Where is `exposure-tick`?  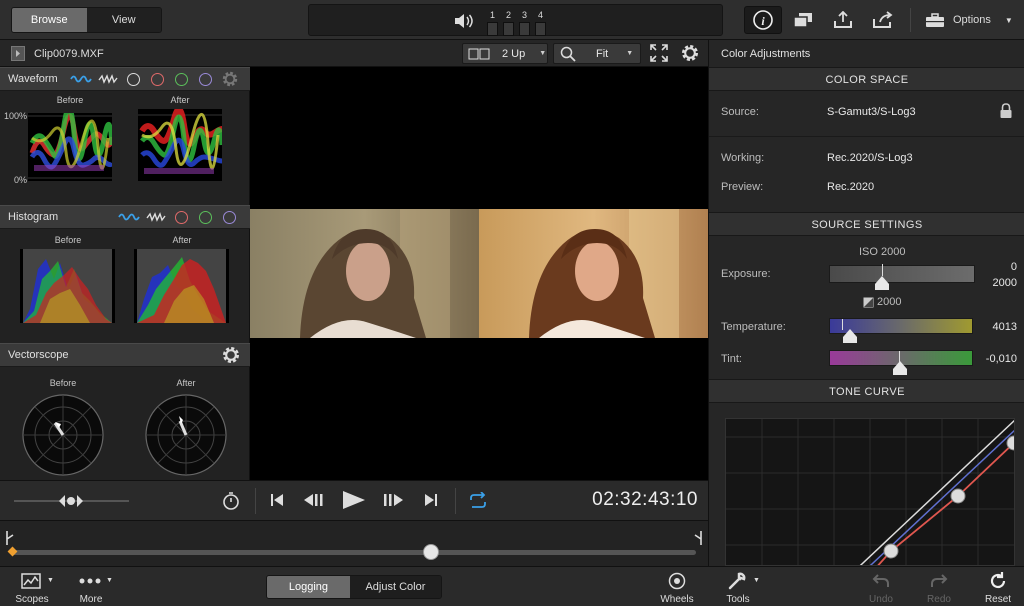
exposure-tick is located at coordinates (882, 270).